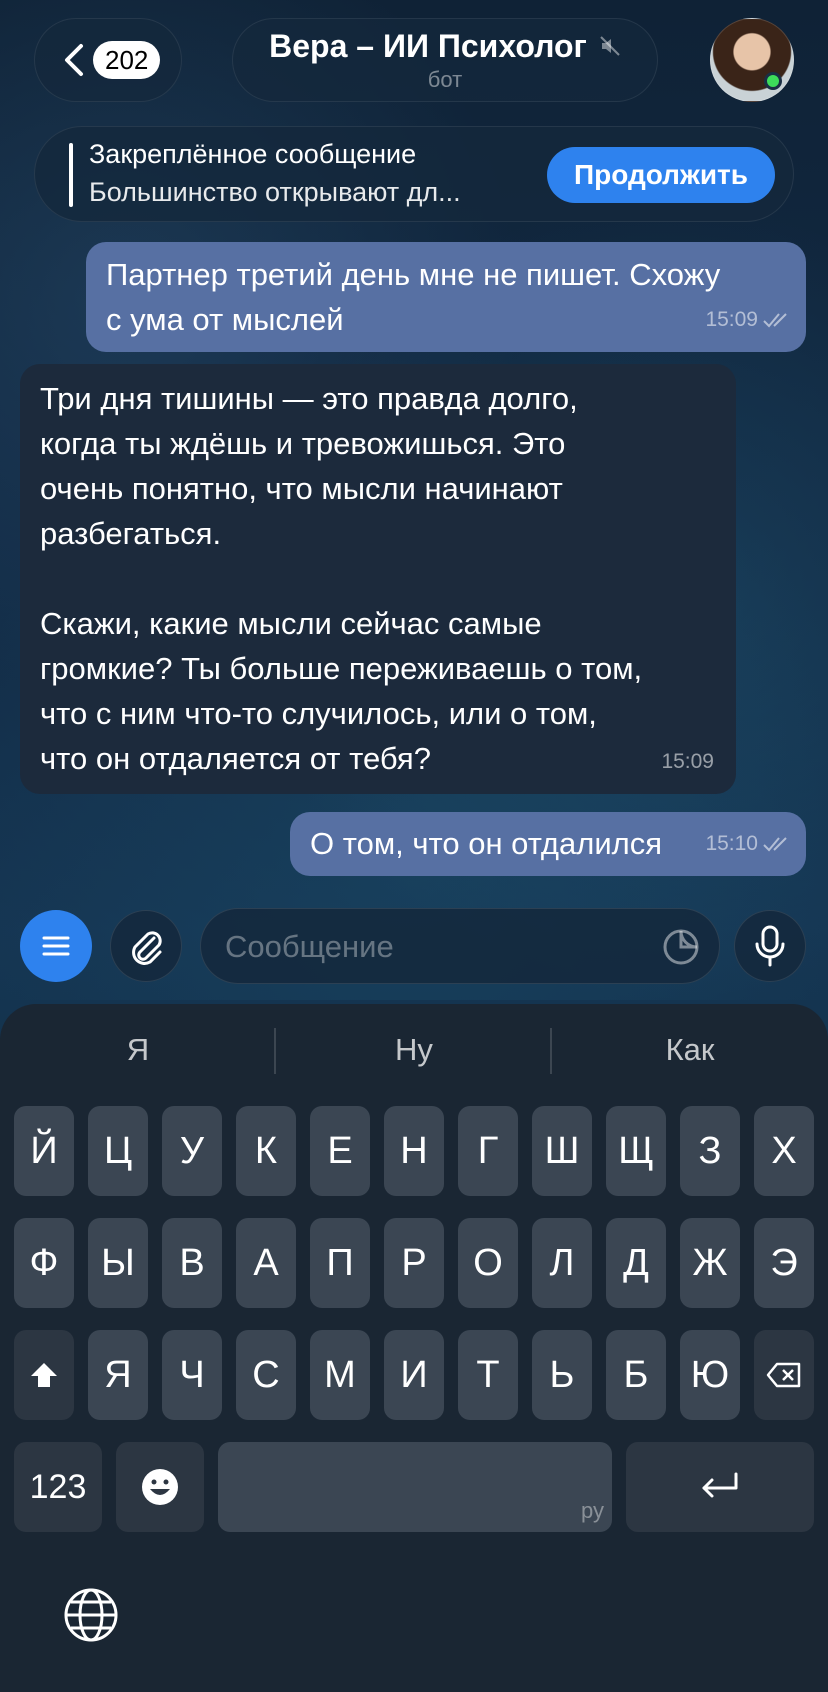 The image size is (828, 1692). What do you see at coordinates (118, 1375) in the screenshot?
I see `key: Я` at bounding box center [118, 1375].